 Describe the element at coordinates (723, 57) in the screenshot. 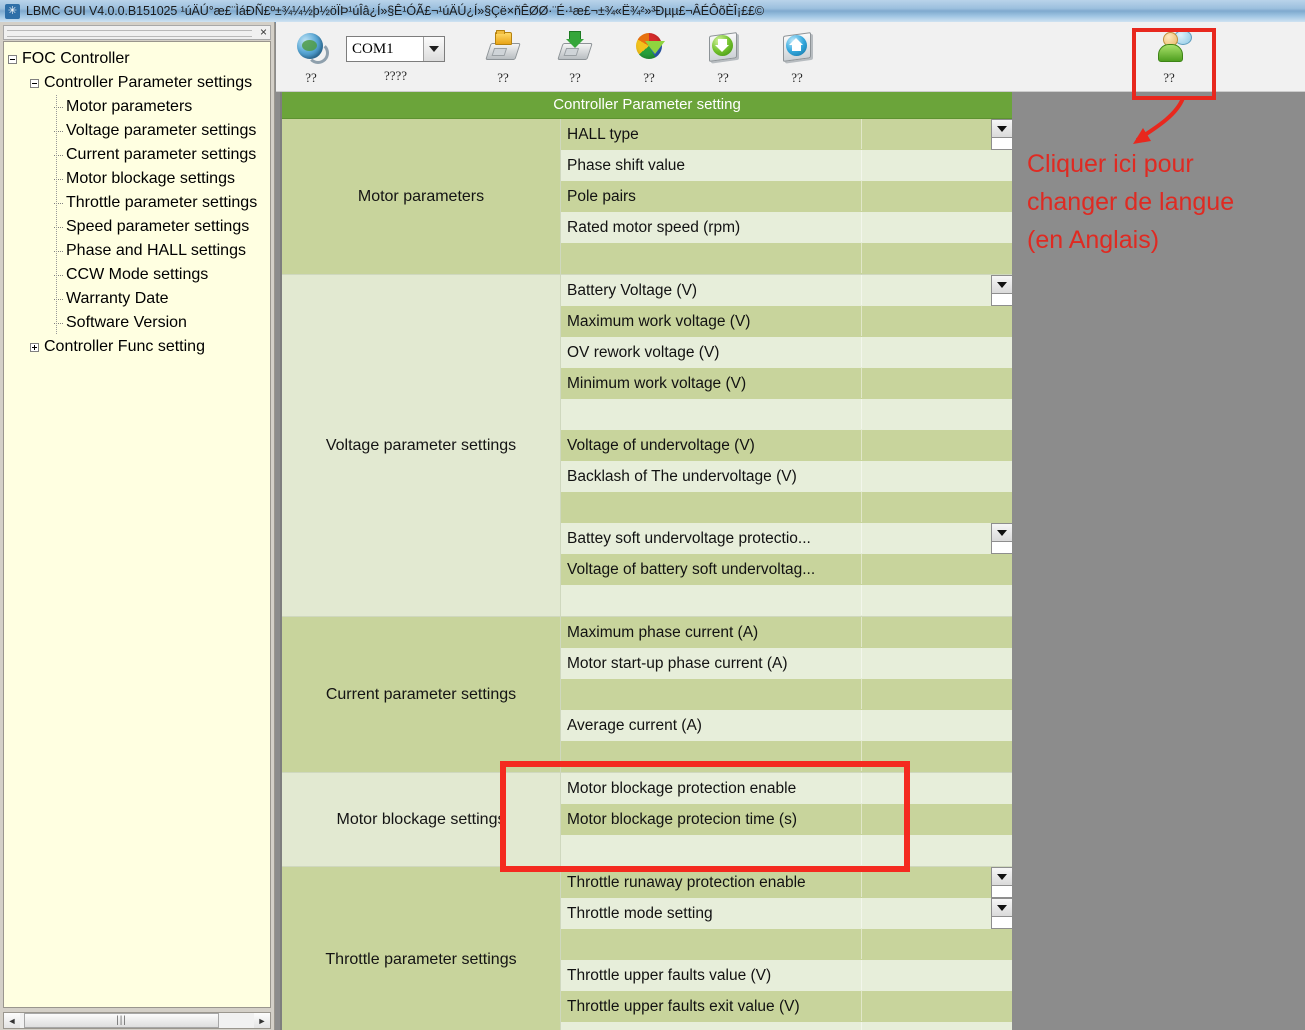

I see `read-from-controller-button: ??` at that location.